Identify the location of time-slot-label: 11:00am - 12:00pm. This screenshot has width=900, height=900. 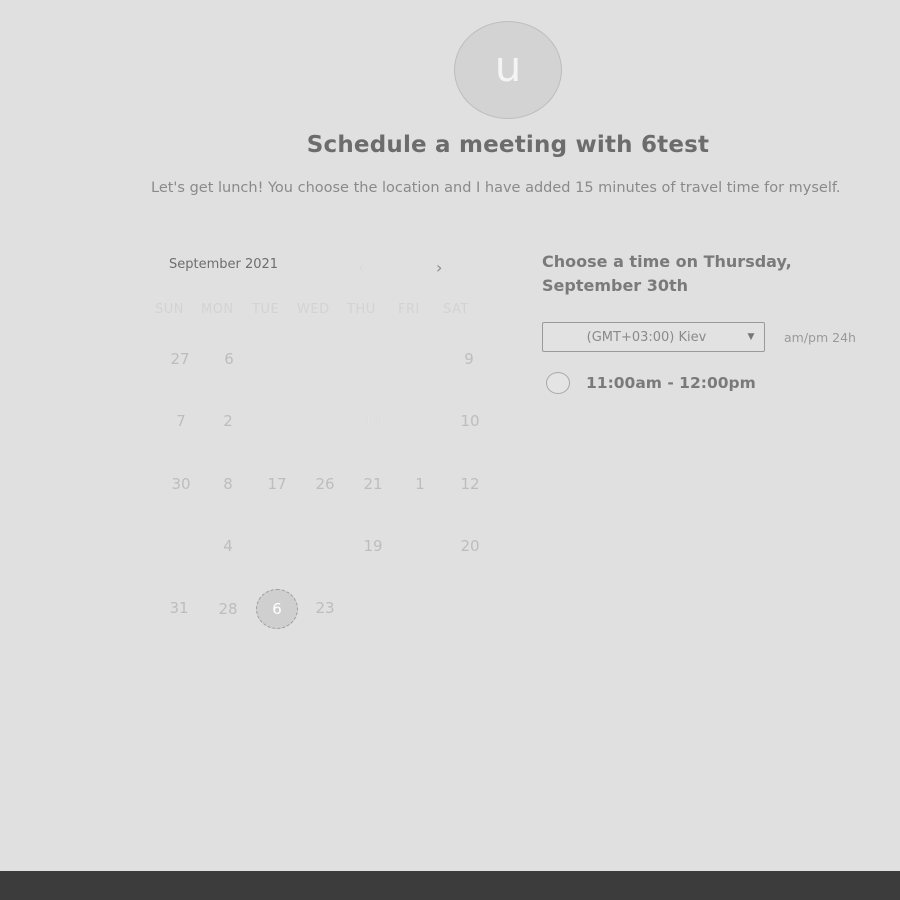
(671, 383).